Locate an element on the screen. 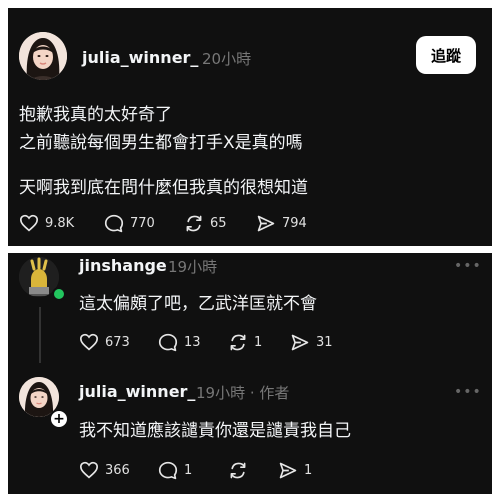  plus-icon: + is located at coordinates (59, 419).